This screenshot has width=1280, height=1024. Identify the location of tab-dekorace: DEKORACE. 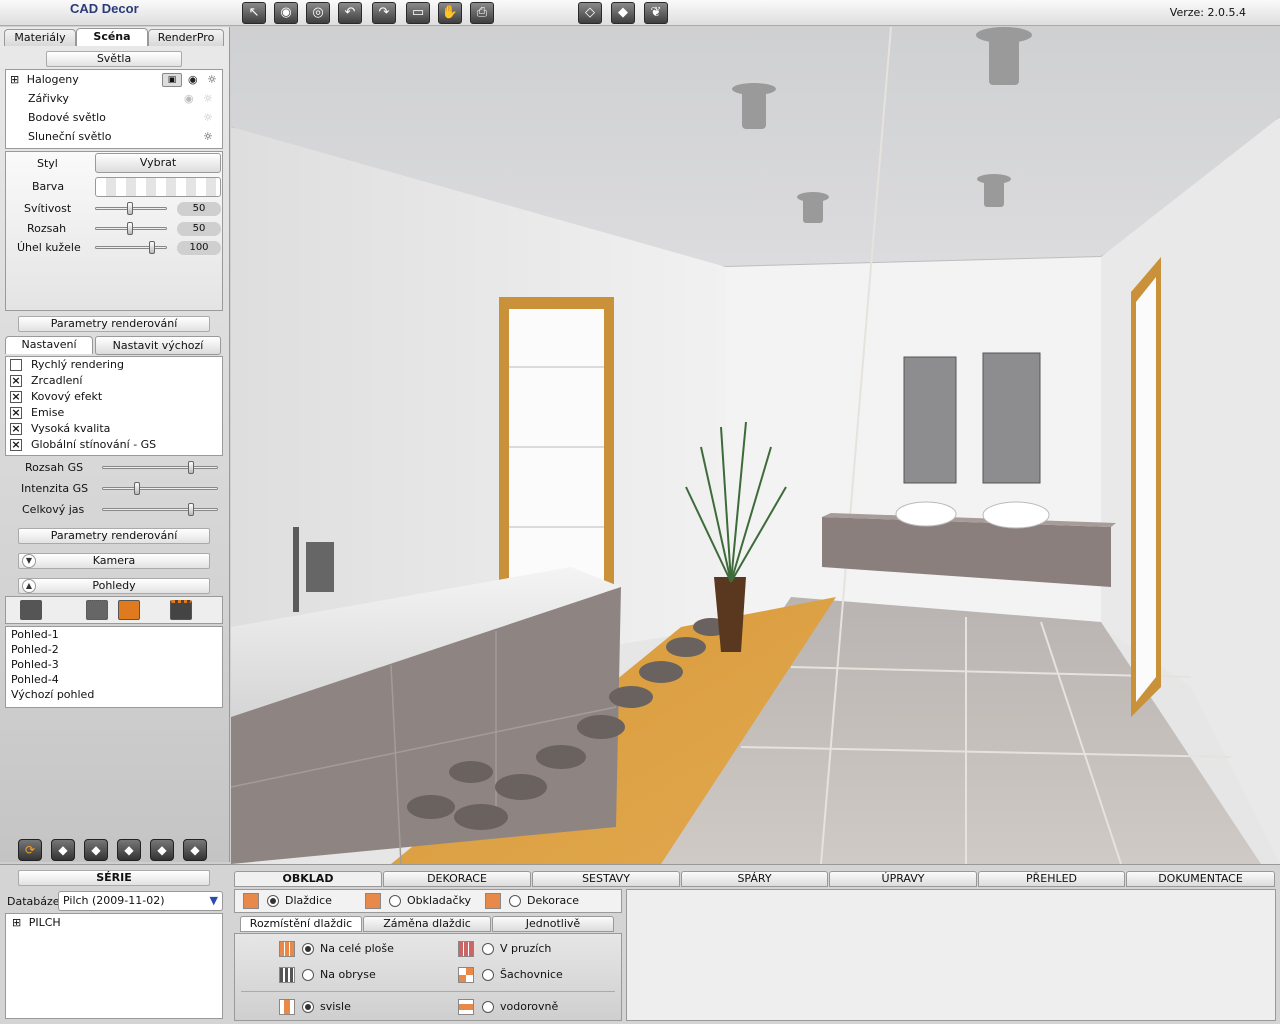
(457, 879).